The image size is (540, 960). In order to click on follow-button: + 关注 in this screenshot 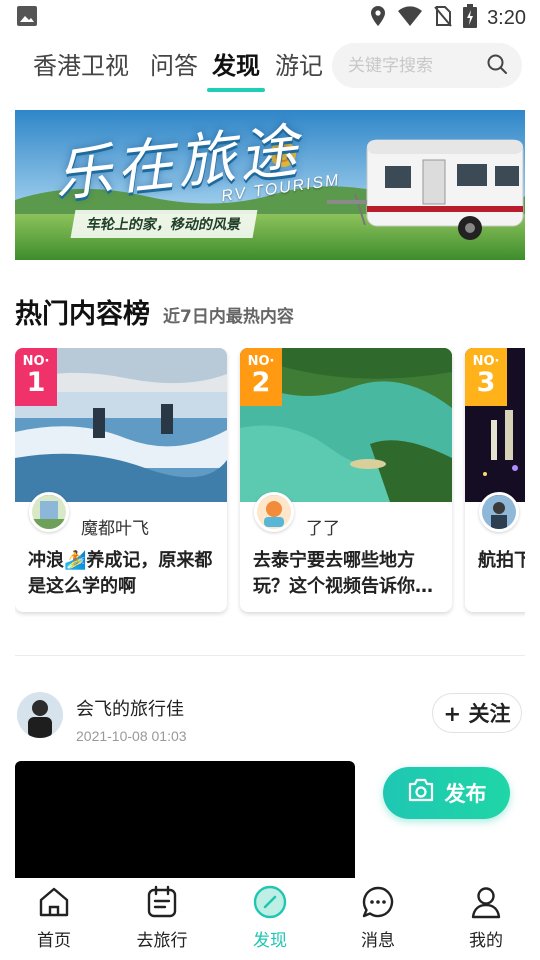, I will do `click(477, 713)`.